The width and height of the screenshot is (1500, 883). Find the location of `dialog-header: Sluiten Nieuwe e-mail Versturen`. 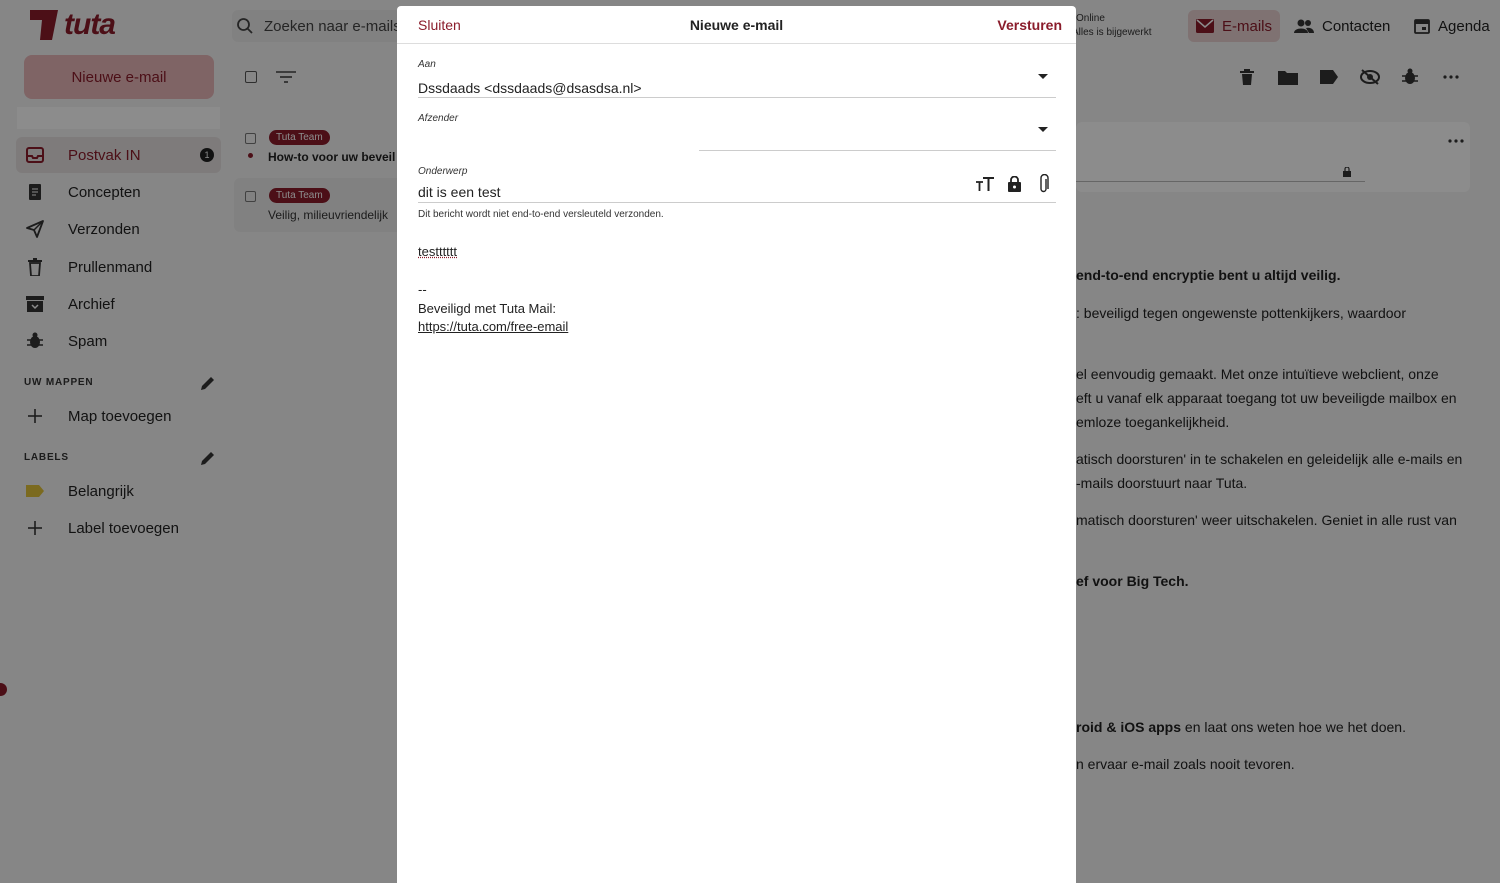

dialog-header: Sluiten Nieuwe e-mail Versturen is located at coordinates (736, 25).